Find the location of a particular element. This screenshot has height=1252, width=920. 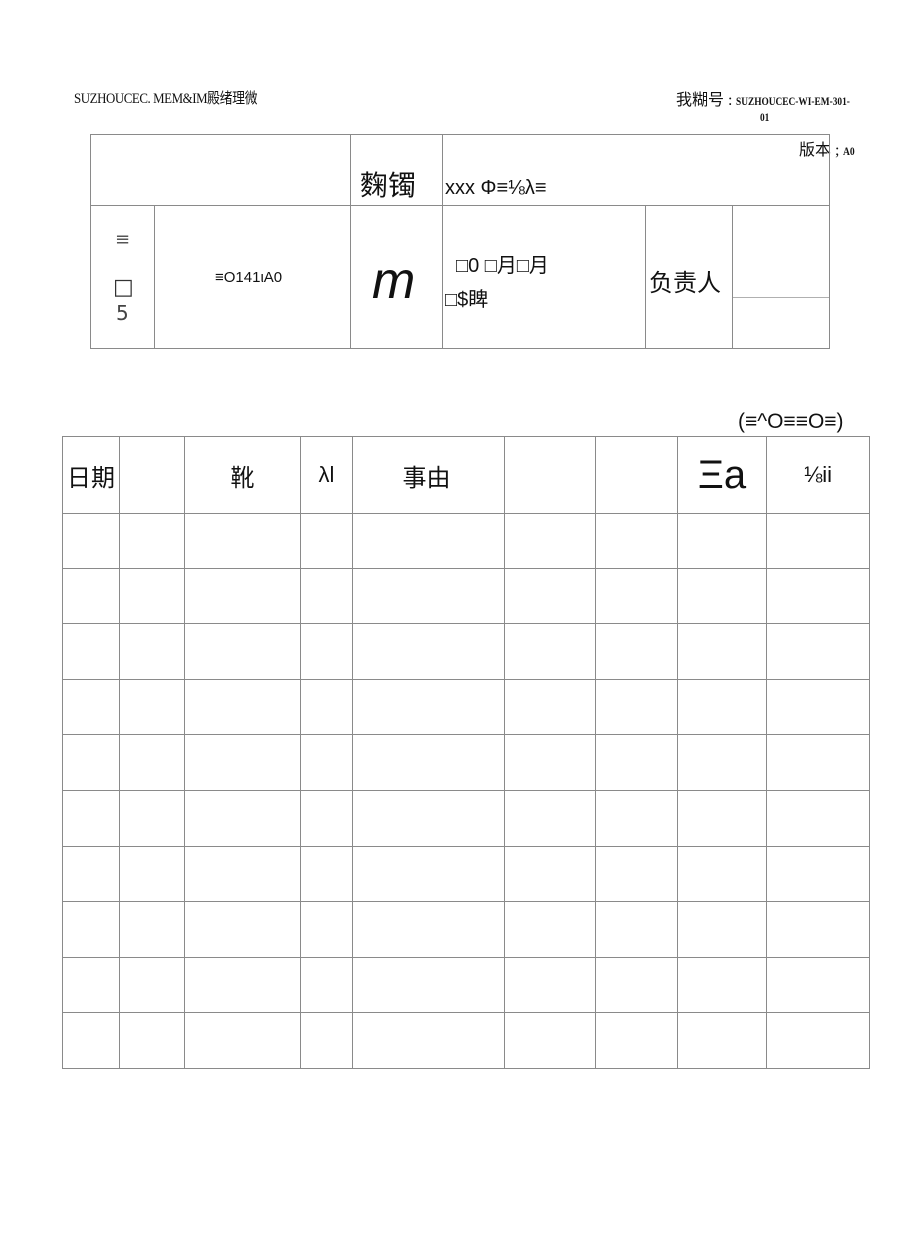

document-number-value: SUZHOUCEC-WI-EM-301- is located at coordinates (793, 101).